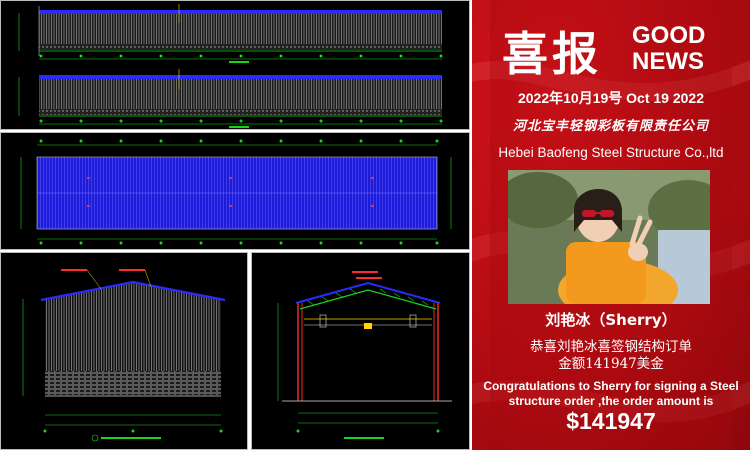  Describe the element at coordinates (611, 320) in the screenshot. I see `person-name: 刘艳冰（Sherry）` at that location.